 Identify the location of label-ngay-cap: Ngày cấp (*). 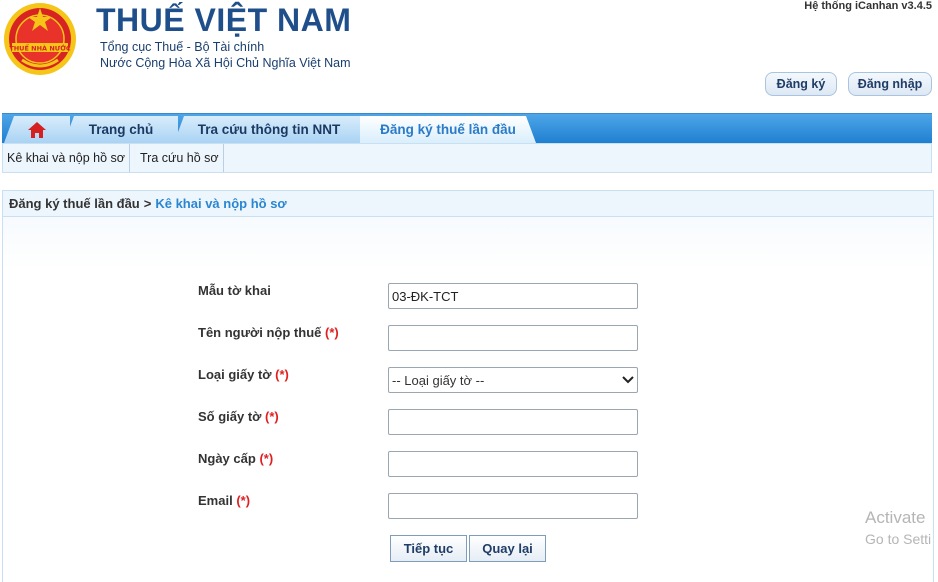
(236, 458).